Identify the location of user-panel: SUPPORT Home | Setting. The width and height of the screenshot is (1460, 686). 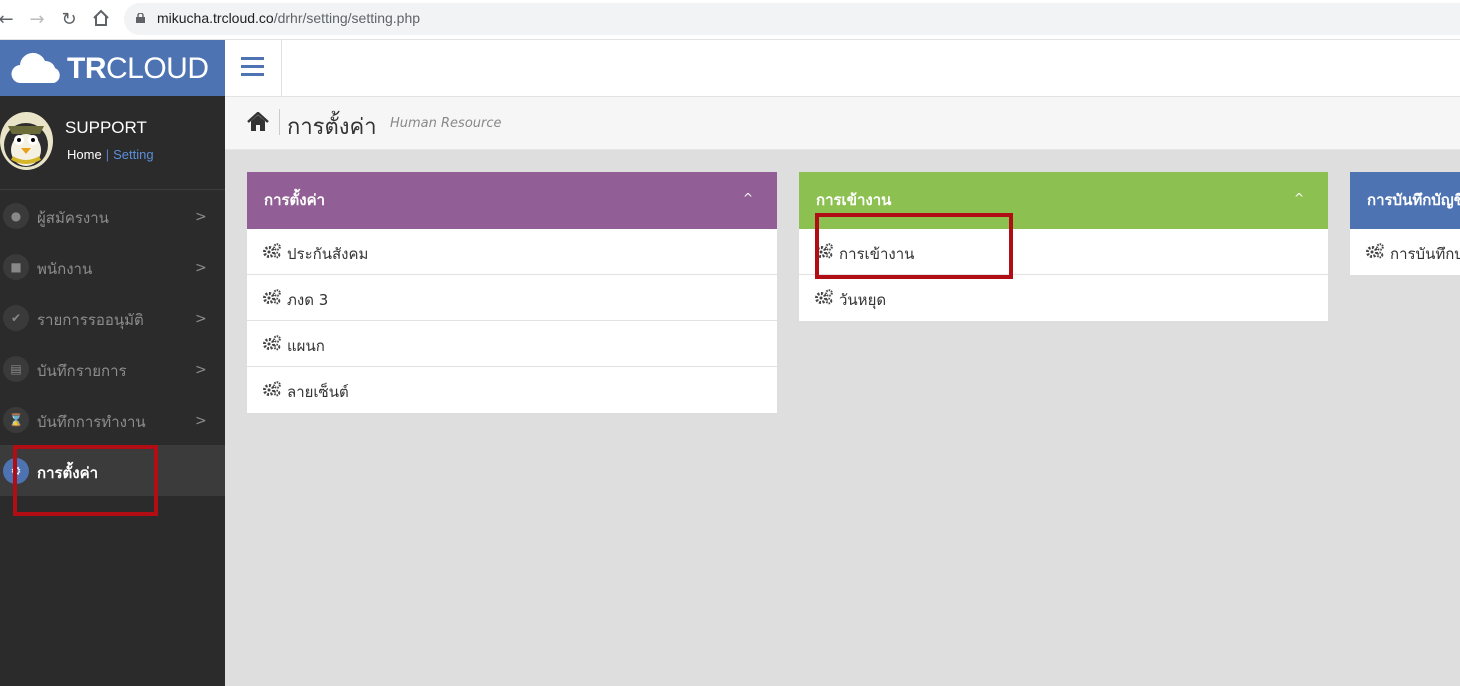
(112, 143).